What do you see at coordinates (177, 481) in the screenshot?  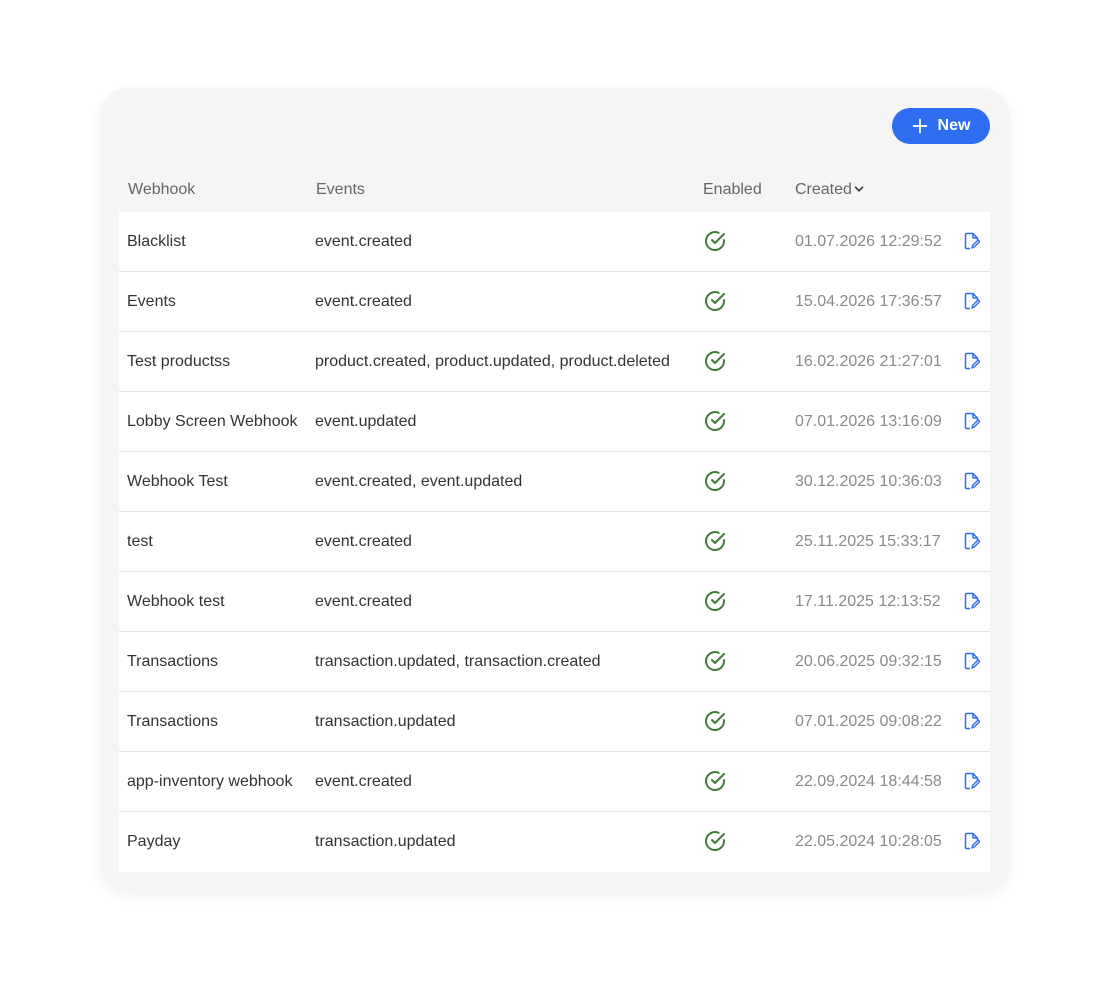 I see `webhook-name: Webhook Test` at bounding box center [177, 481].